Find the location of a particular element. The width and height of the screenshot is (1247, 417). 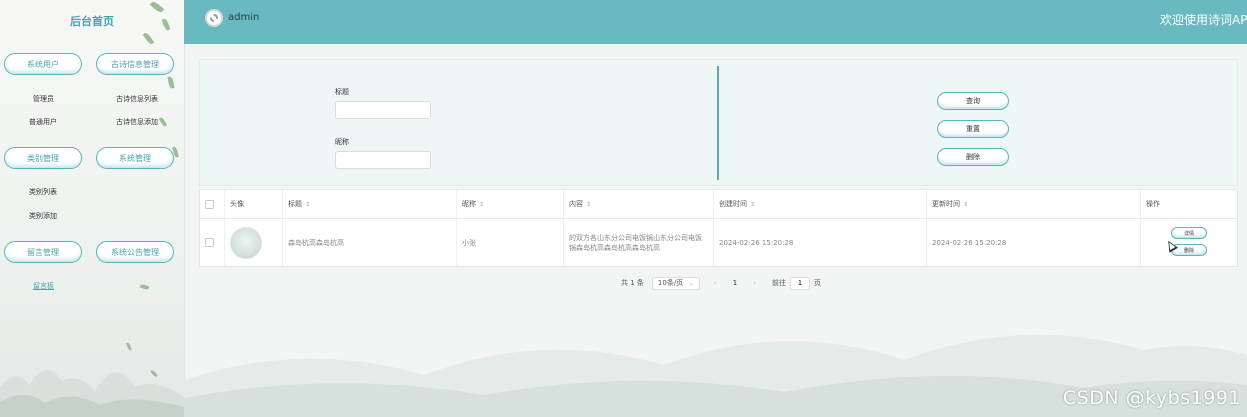

row-checkbox is located at coordinates (209, 242).